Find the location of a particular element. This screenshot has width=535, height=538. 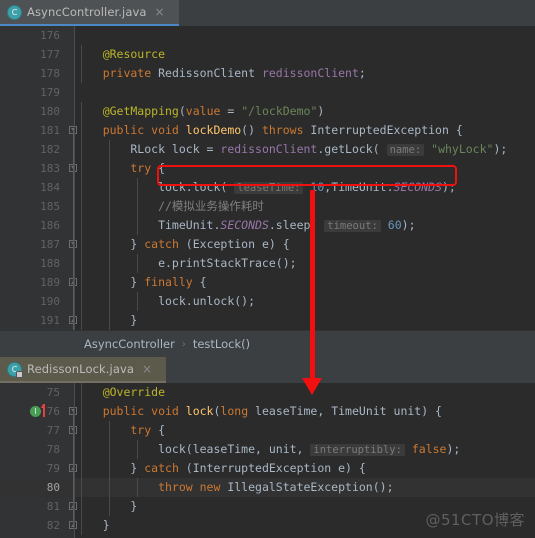

code-text: @Override is located at coordinates (120, 392).